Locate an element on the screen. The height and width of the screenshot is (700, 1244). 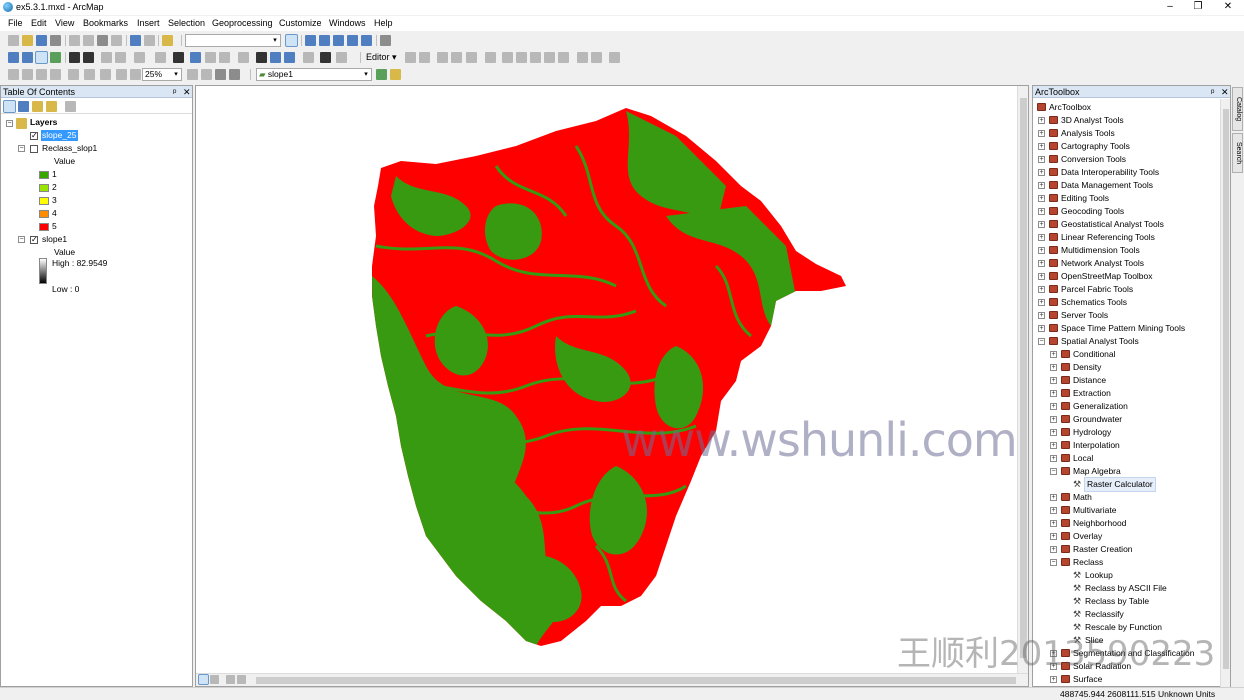
layout-fixed-zoom-in-icon is located at coordinates (73, 74).